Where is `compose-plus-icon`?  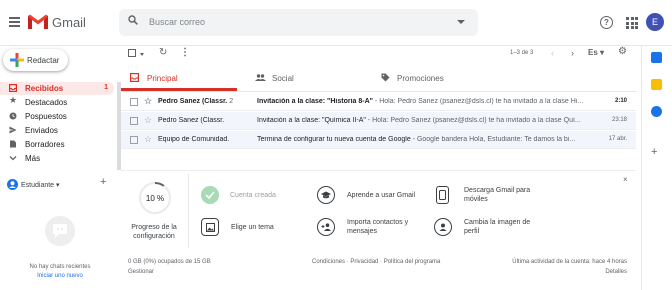 compose-plus-icon is located at coordinates (17, 60).